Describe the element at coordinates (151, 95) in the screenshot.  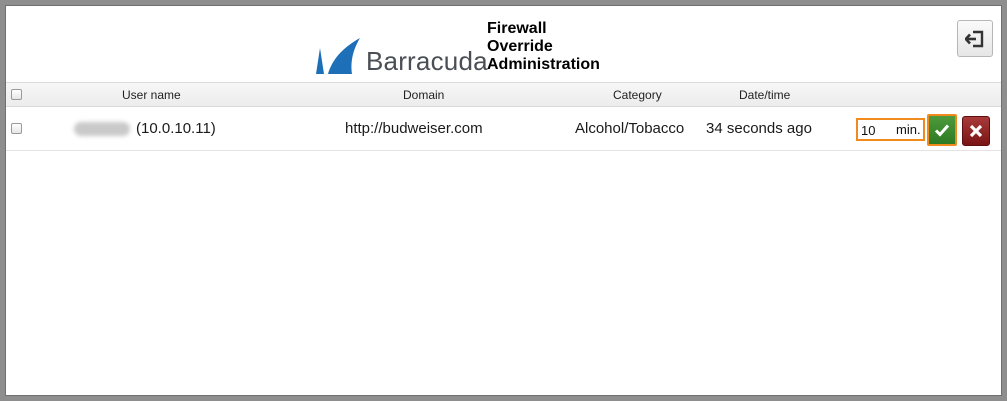
I see `column-header-username: User name` at that location.